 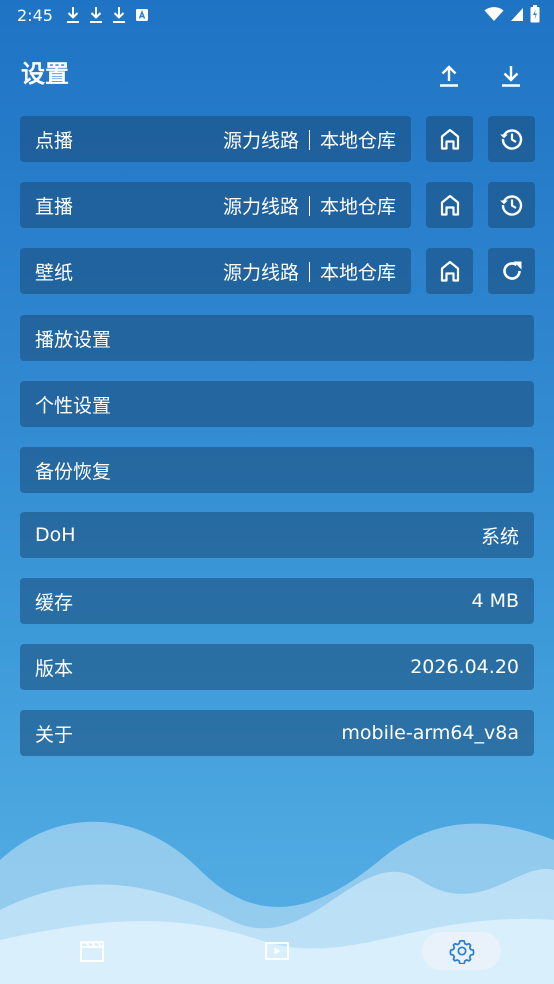 I want to click on about-row: 关于 mobile-arm64_v8a, so click(x=277, y=733).